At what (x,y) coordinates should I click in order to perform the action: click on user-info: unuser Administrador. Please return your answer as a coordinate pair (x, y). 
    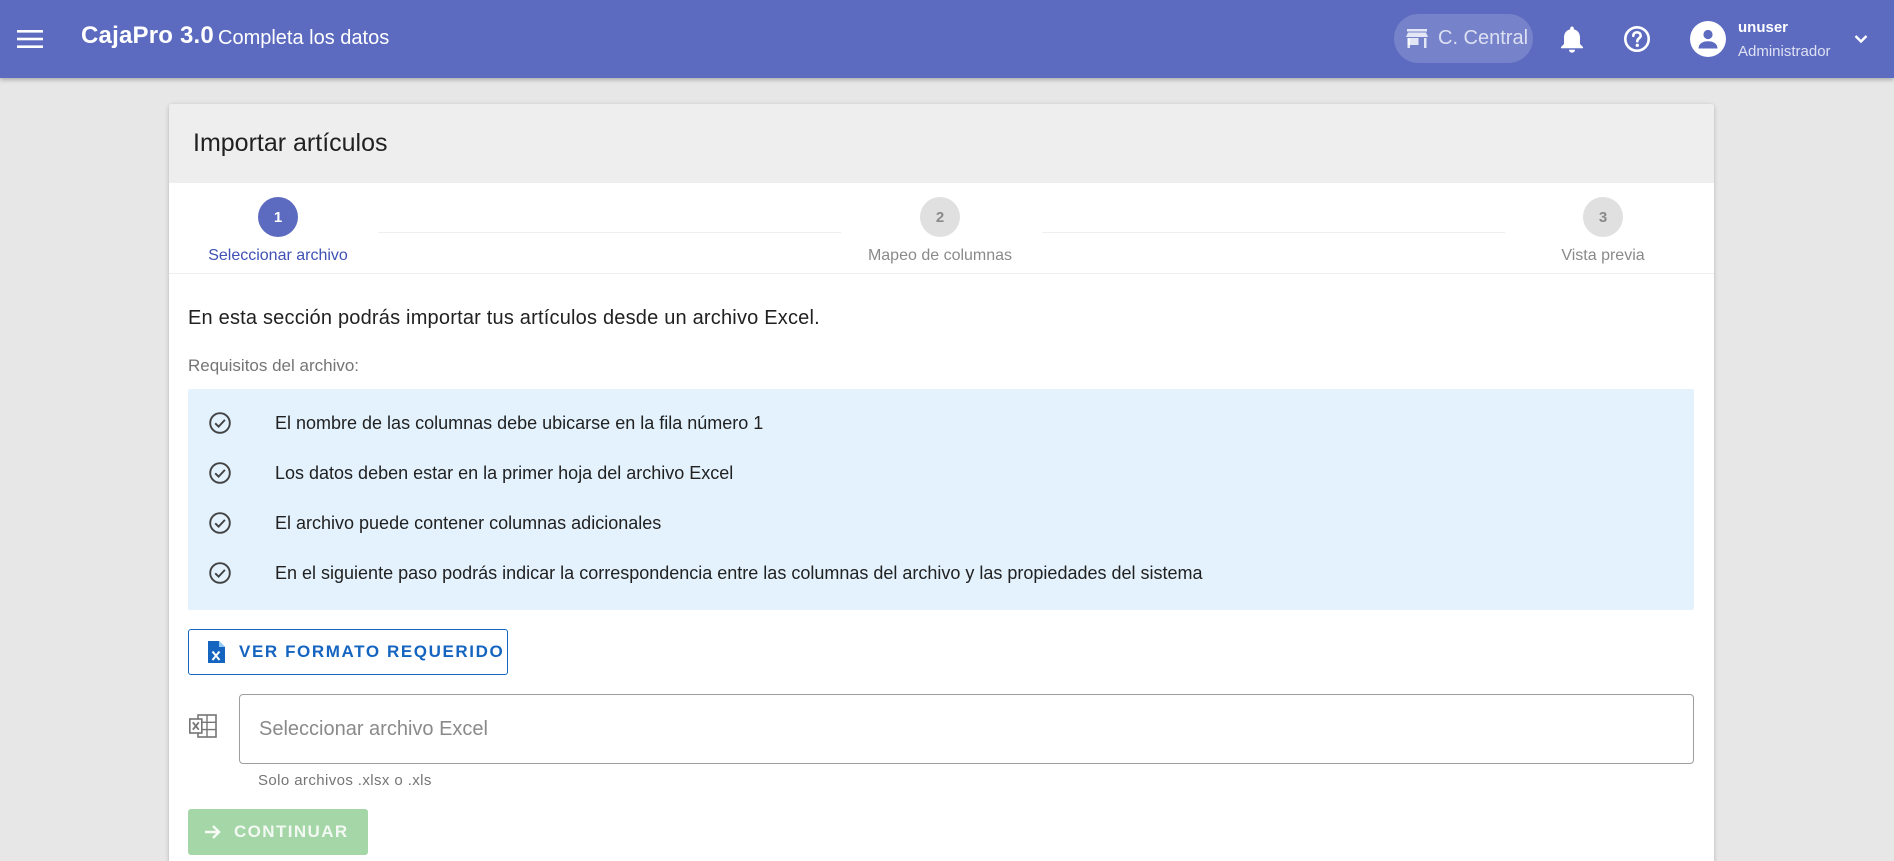
    Looking at the image, I should click on (1784, 39).